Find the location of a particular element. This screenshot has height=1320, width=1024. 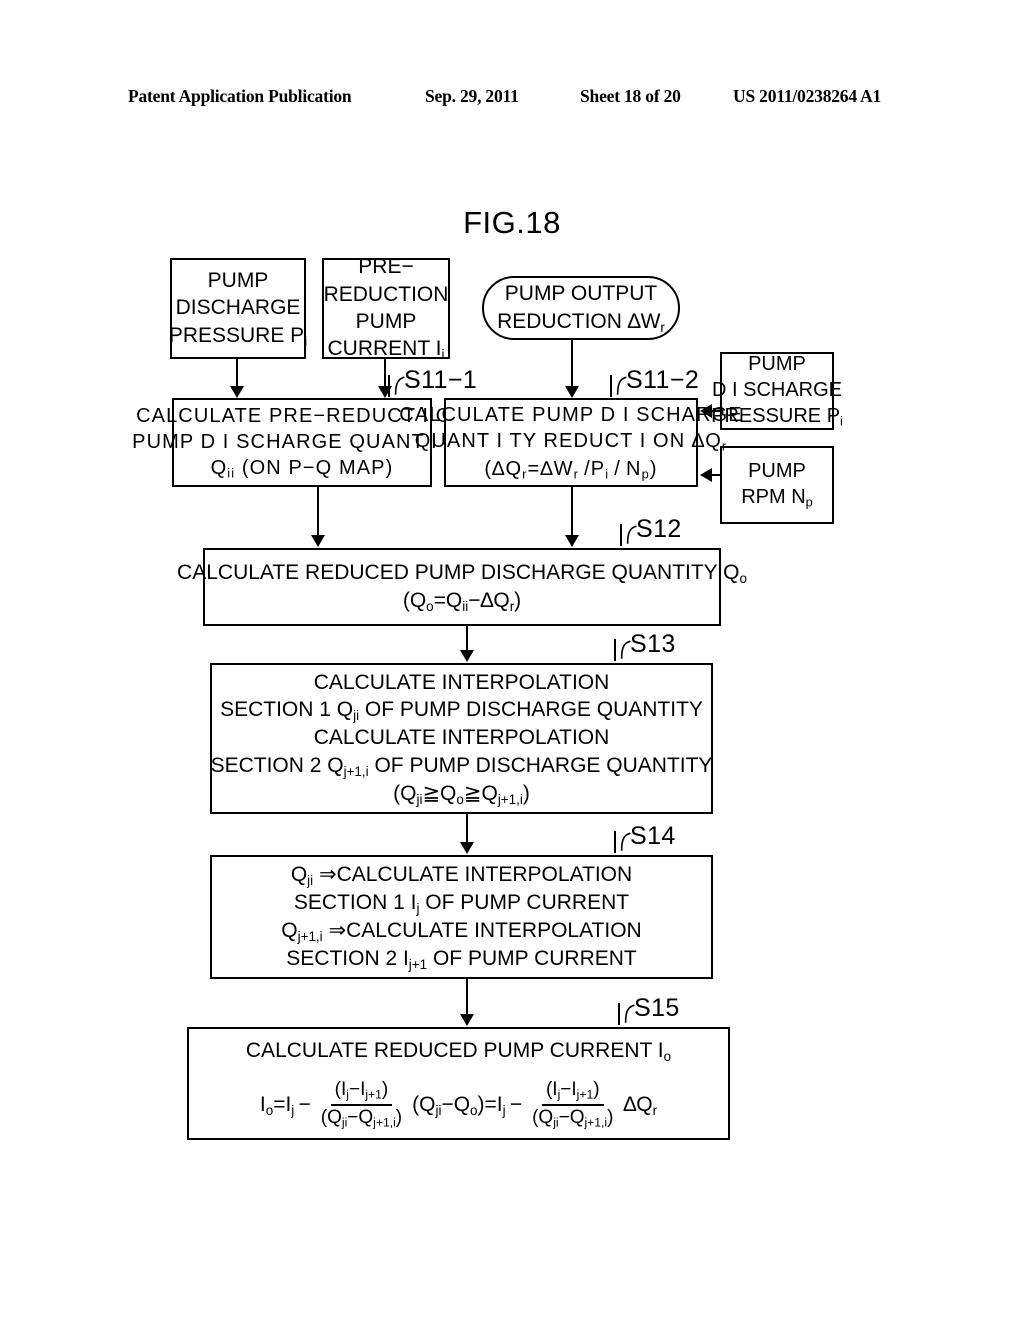

pdp-line2: DISCHARGE is located at coordinates (238, 308).